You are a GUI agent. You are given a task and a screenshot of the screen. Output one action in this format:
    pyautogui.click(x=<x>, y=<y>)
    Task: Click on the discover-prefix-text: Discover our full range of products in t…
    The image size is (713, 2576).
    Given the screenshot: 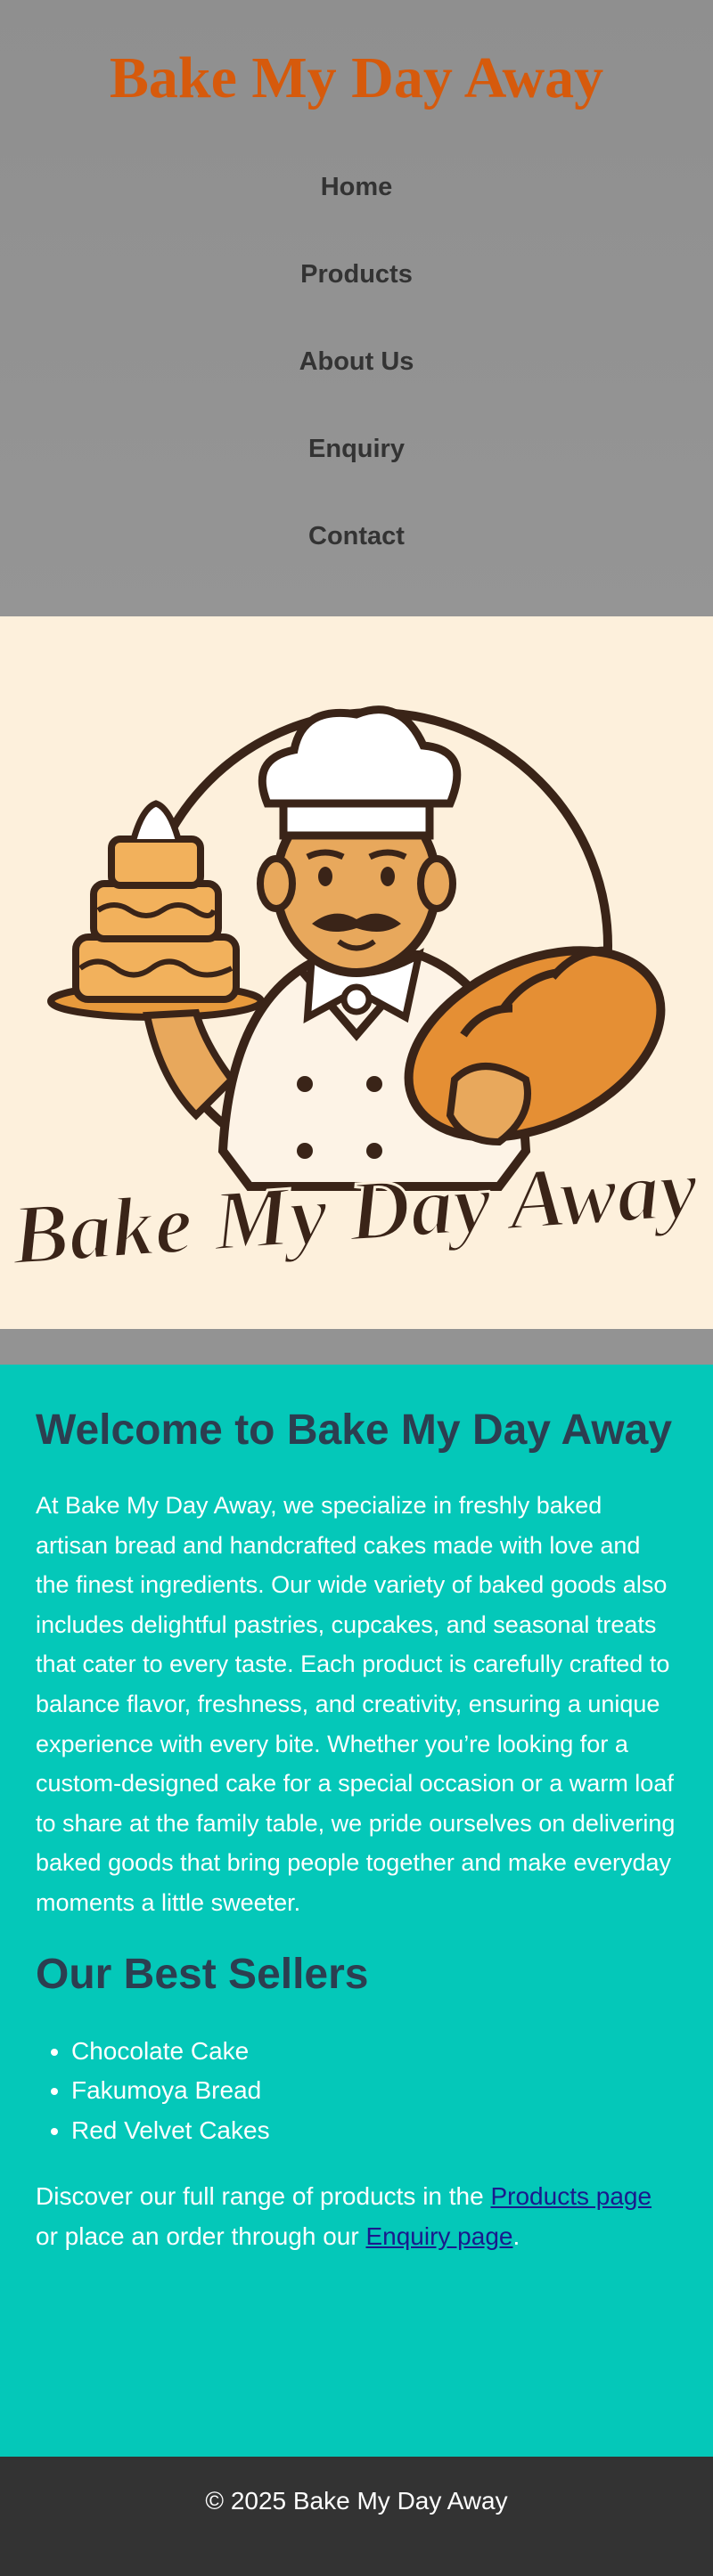 What is the action you would take?
    pyautogui.click(x=263, y=2196)
    